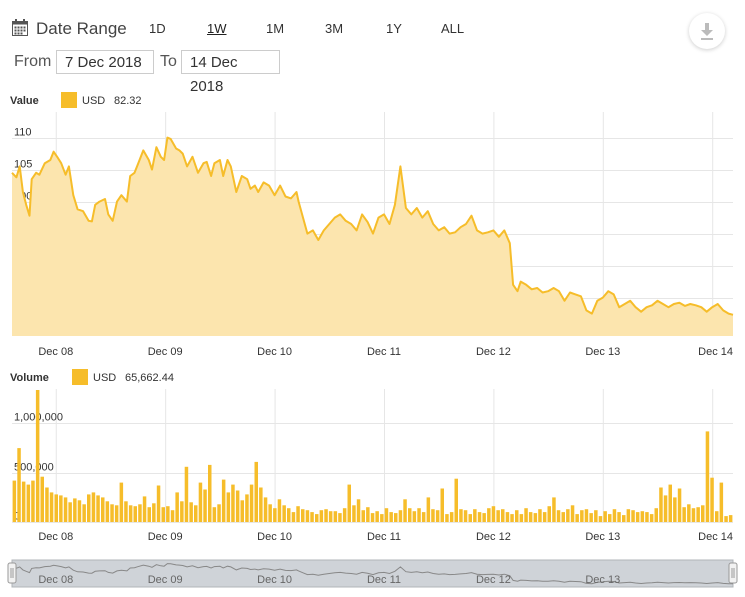 This screenshot has width=745, height=597. I want to click on value-y-tick-label: 105, so click(23, 165).